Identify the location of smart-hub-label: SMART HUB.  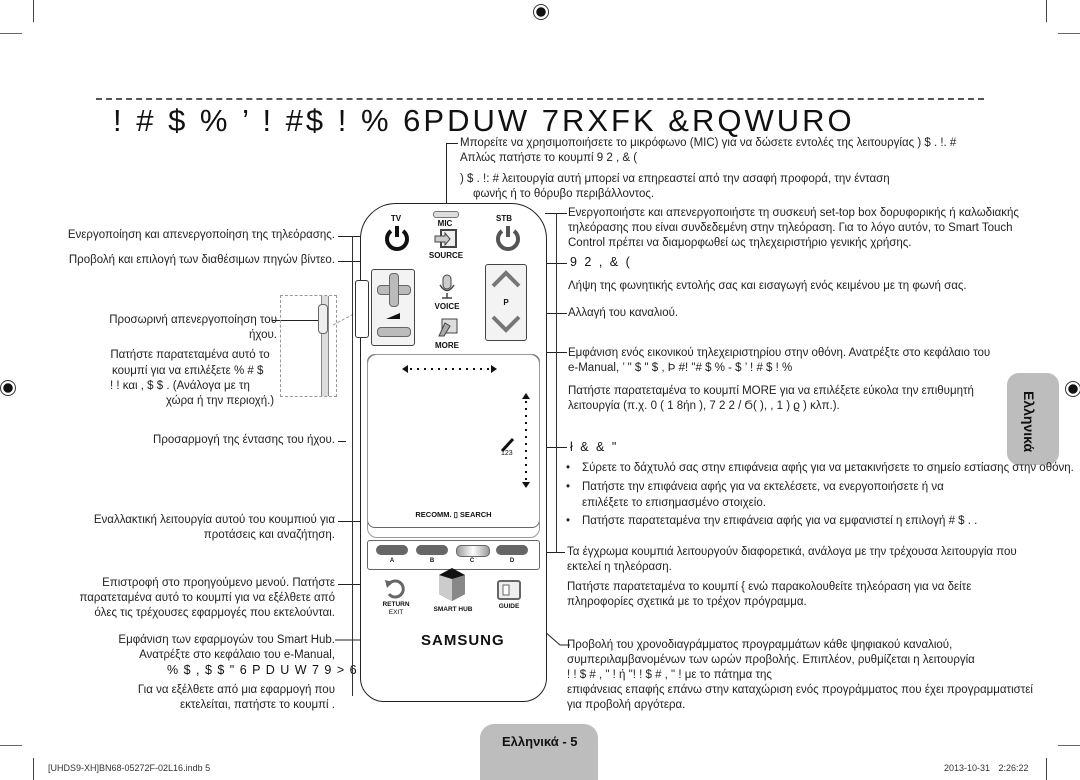
(453, 609).